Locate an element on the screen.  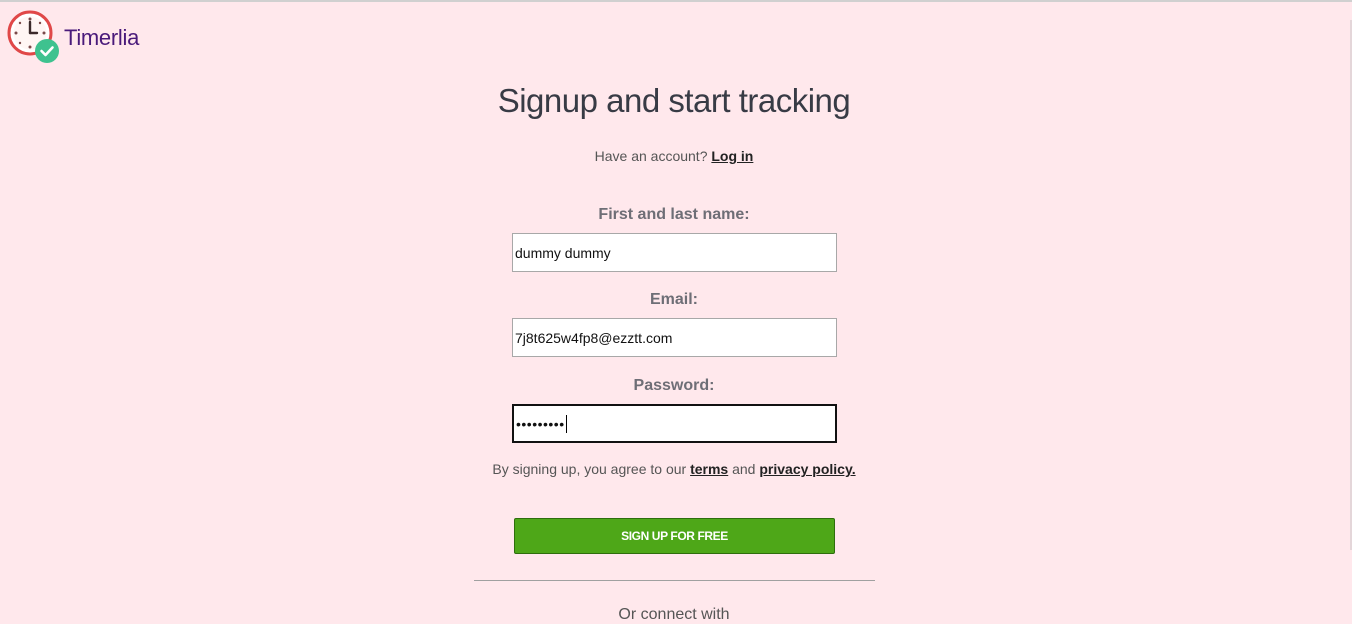
email-input is located at coordinates (674, 337).